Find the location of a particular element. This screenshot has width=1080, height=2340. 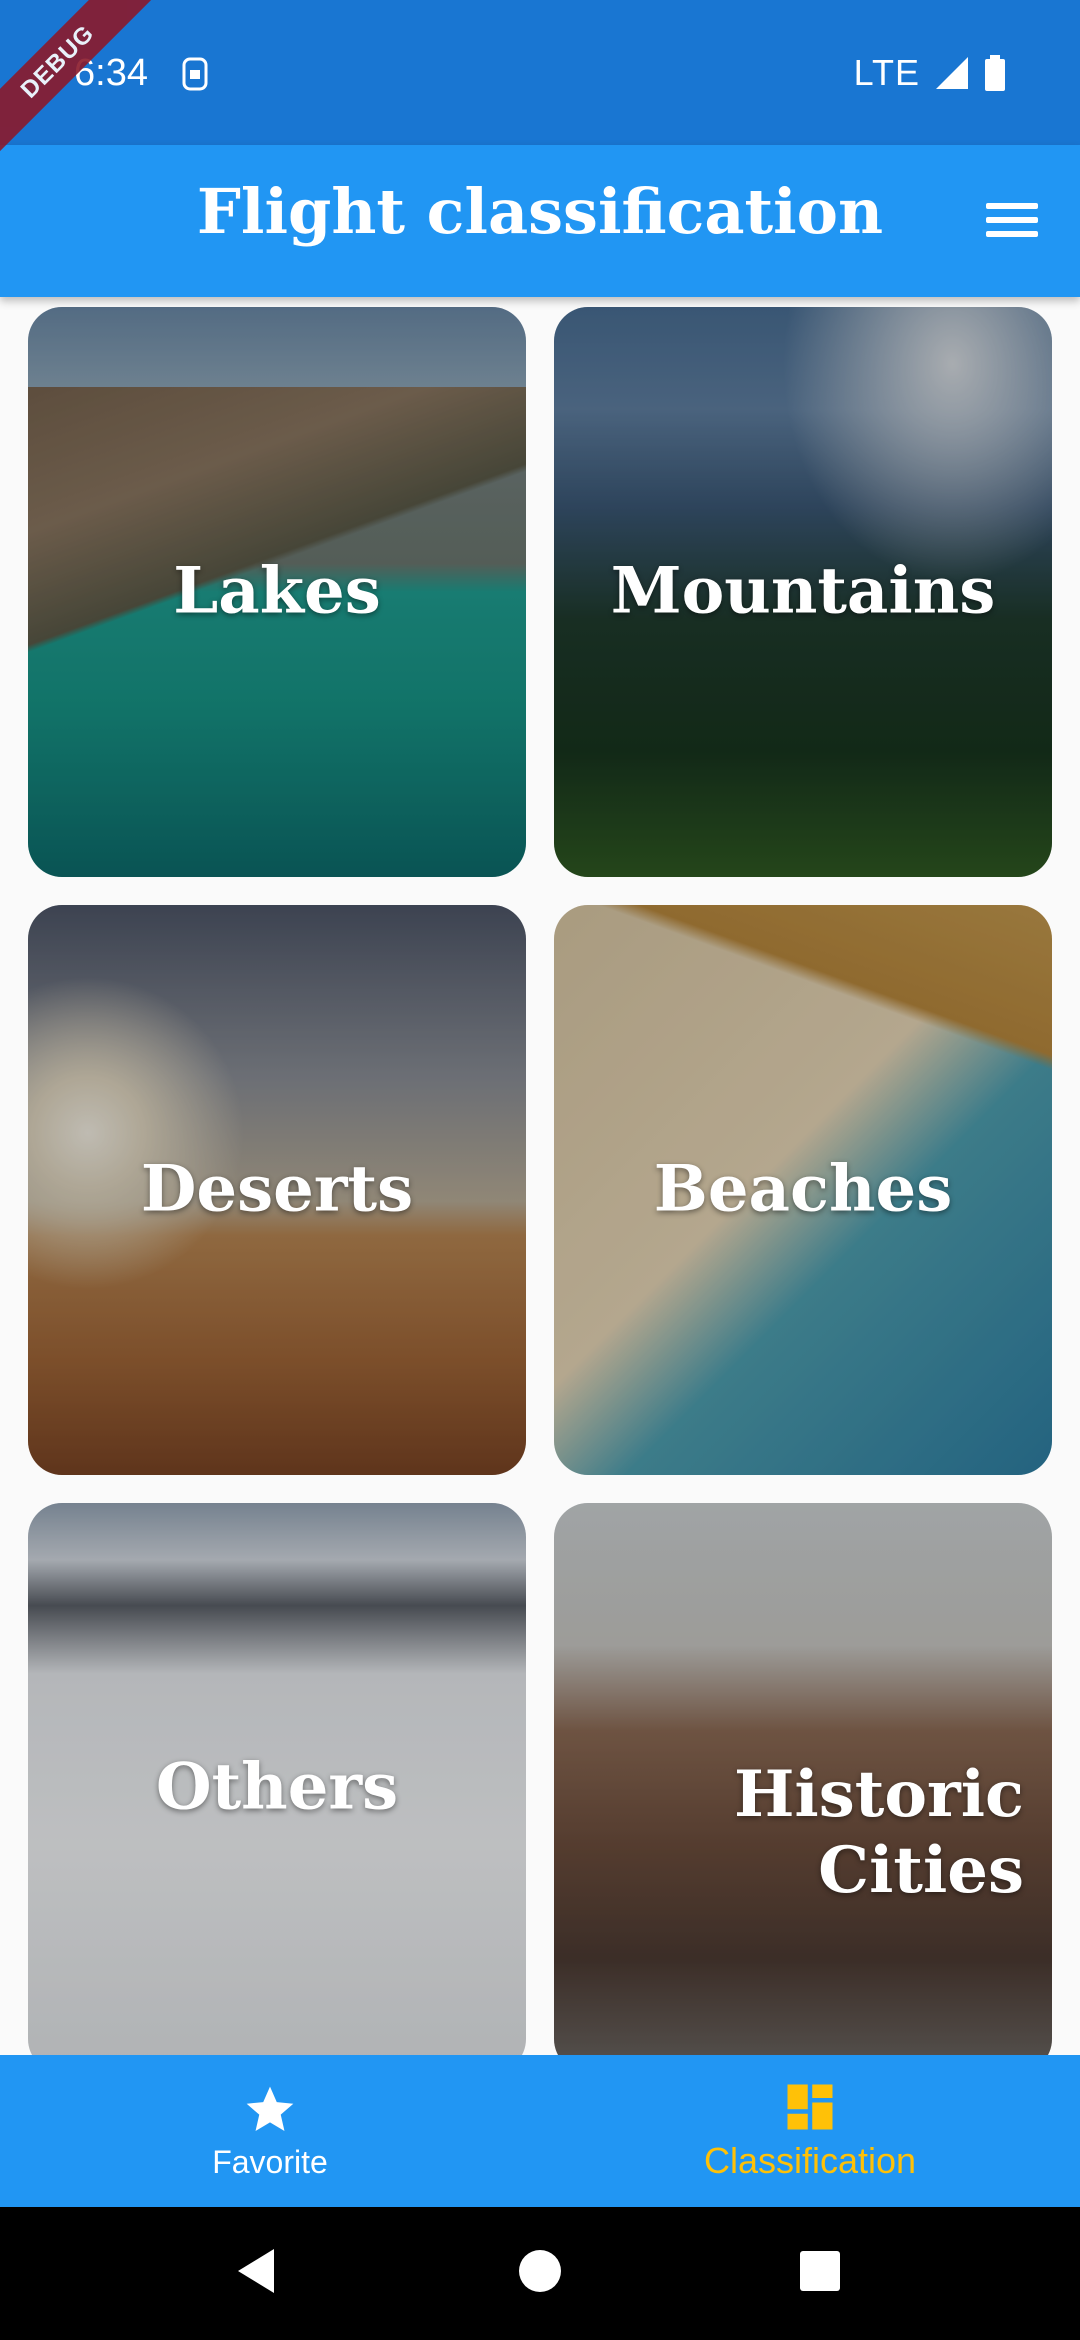

menu-button is located at coordinates (1012, 222).